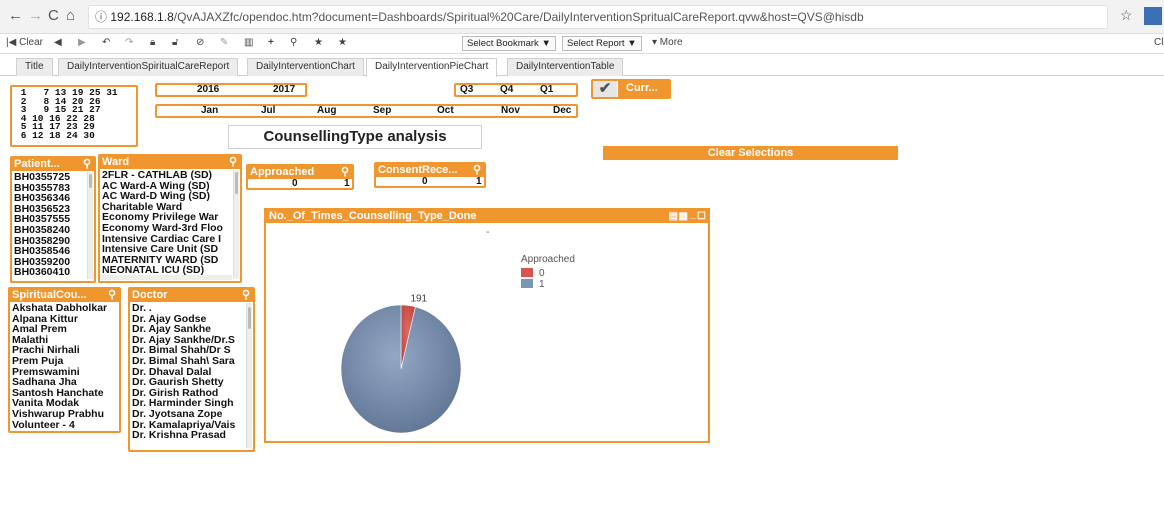 The image size is (1164, 508). Describe the element at coordinates (59, 308) in the screenshot. I see `list-item: Akshata Dabholkar` at that location.